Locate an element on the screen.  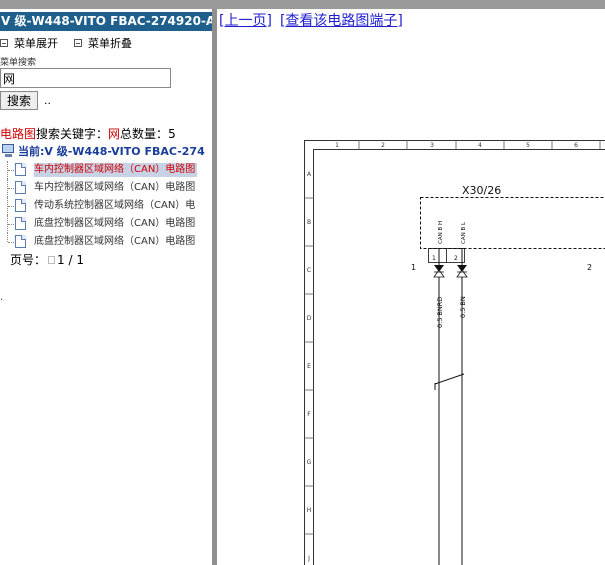
tree-item-label: 传动系统控制器区域网络（CAN）电 is located at coordinates (115, 205).